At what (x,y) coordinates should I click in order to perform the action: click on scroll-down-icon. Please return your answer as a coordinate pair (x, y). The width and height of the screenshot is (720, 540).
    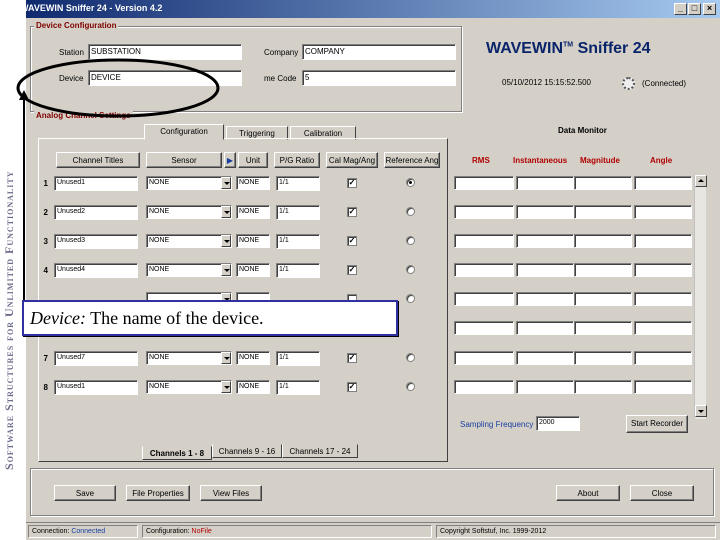
    Looking at the image, I should click on (701, 411).